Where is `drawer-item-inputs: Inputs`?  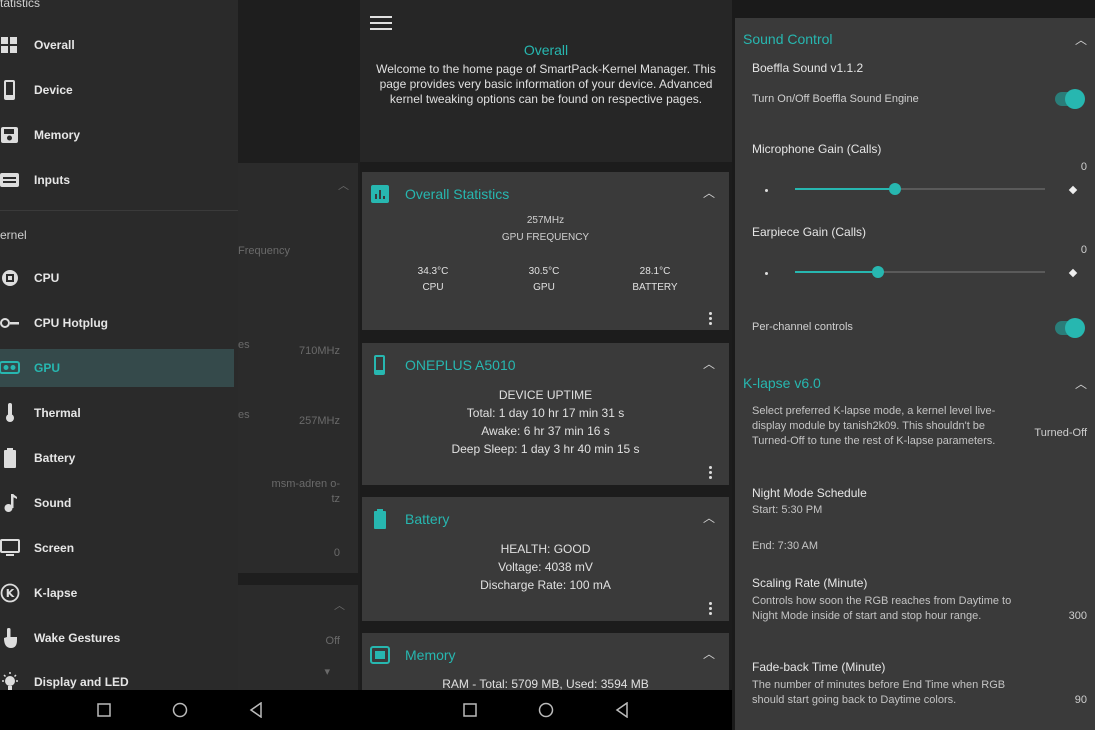
drawer-item-inputs: Inputs is located at coordinates (117, 180).